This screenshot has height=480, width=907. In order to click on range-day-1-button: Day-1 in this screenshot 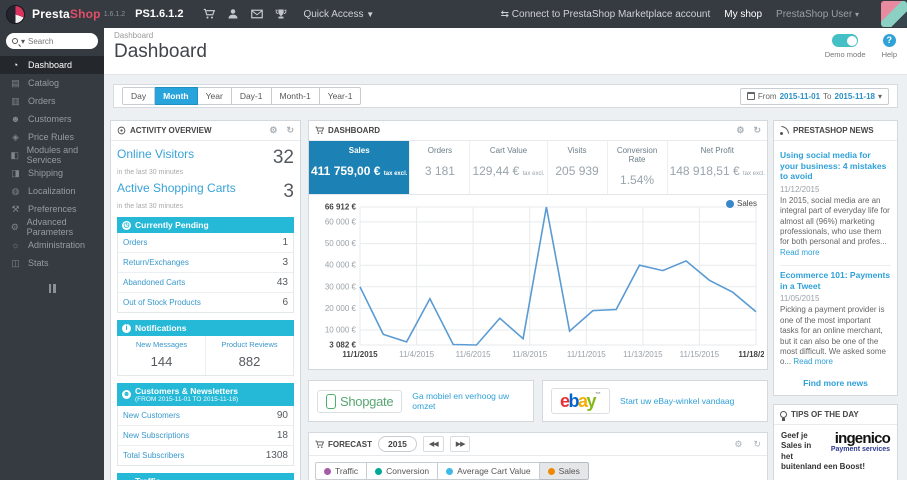, I will do `click(251, 96)`.